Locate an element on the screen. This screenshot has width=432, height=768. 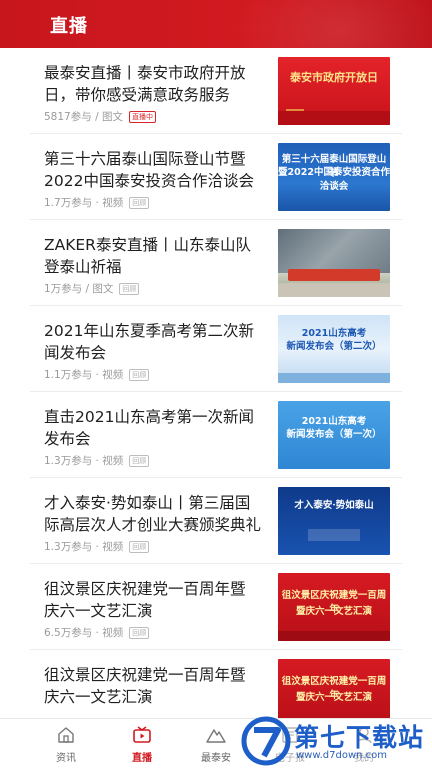
item-meta: 1.7万参与 · 视频 回顾 is located at coordinates (97, 202).